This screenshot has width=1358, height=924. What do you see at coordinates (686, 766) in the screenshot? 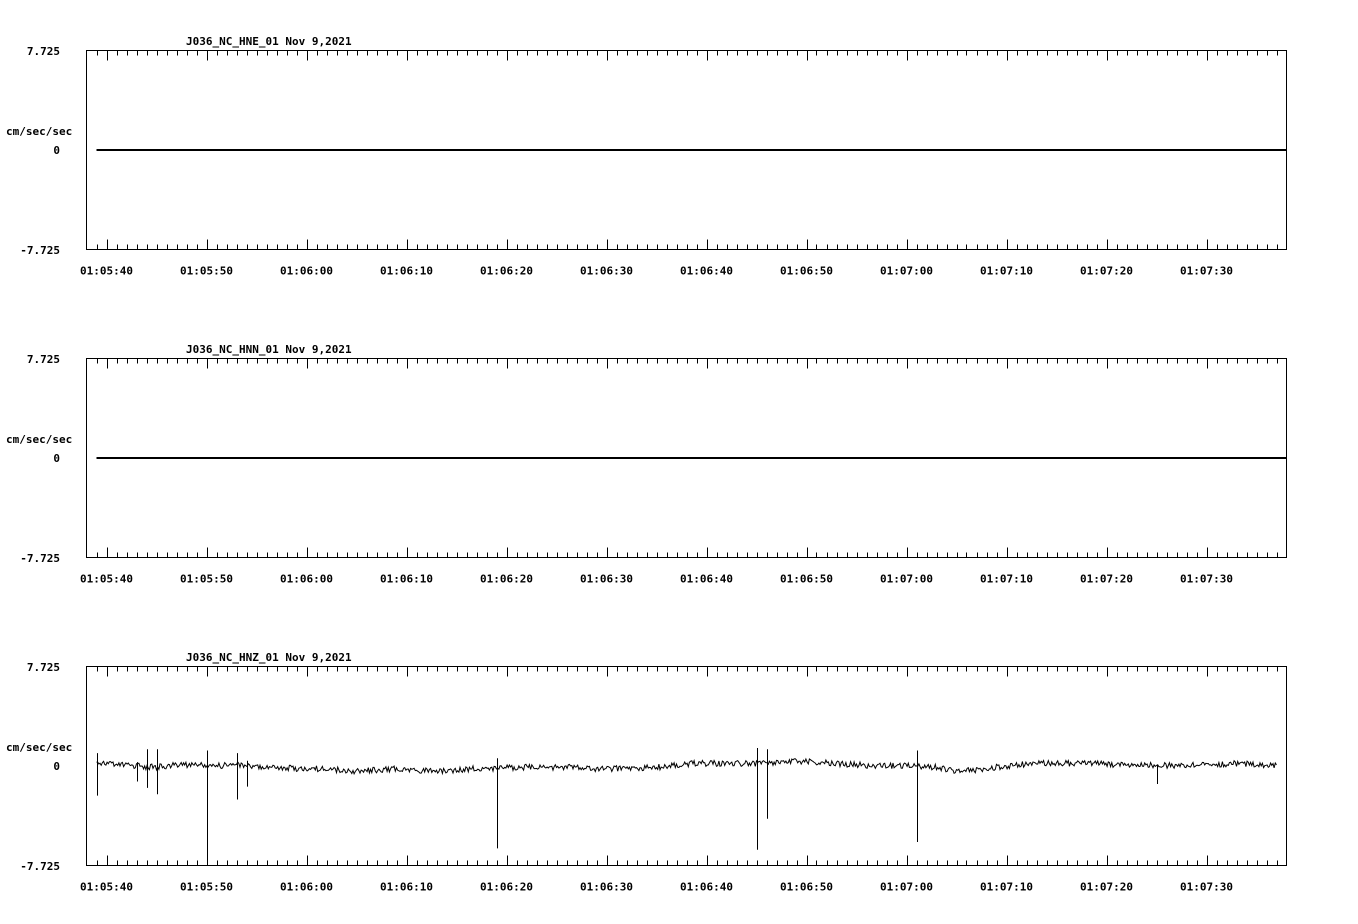
I see `waveform-trace` at bounding box center [686, 766].